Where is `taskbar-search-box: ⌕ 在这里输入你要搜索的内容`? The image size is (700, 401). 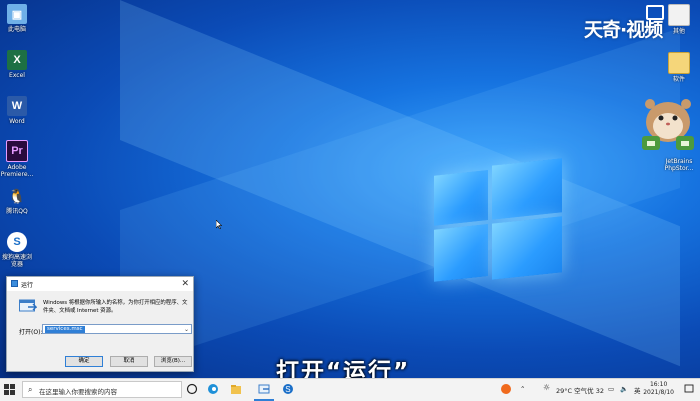
taskbar-search-box: ⌕ 在这里输入你要搜索的内容 is located at coordinates (102, 389).